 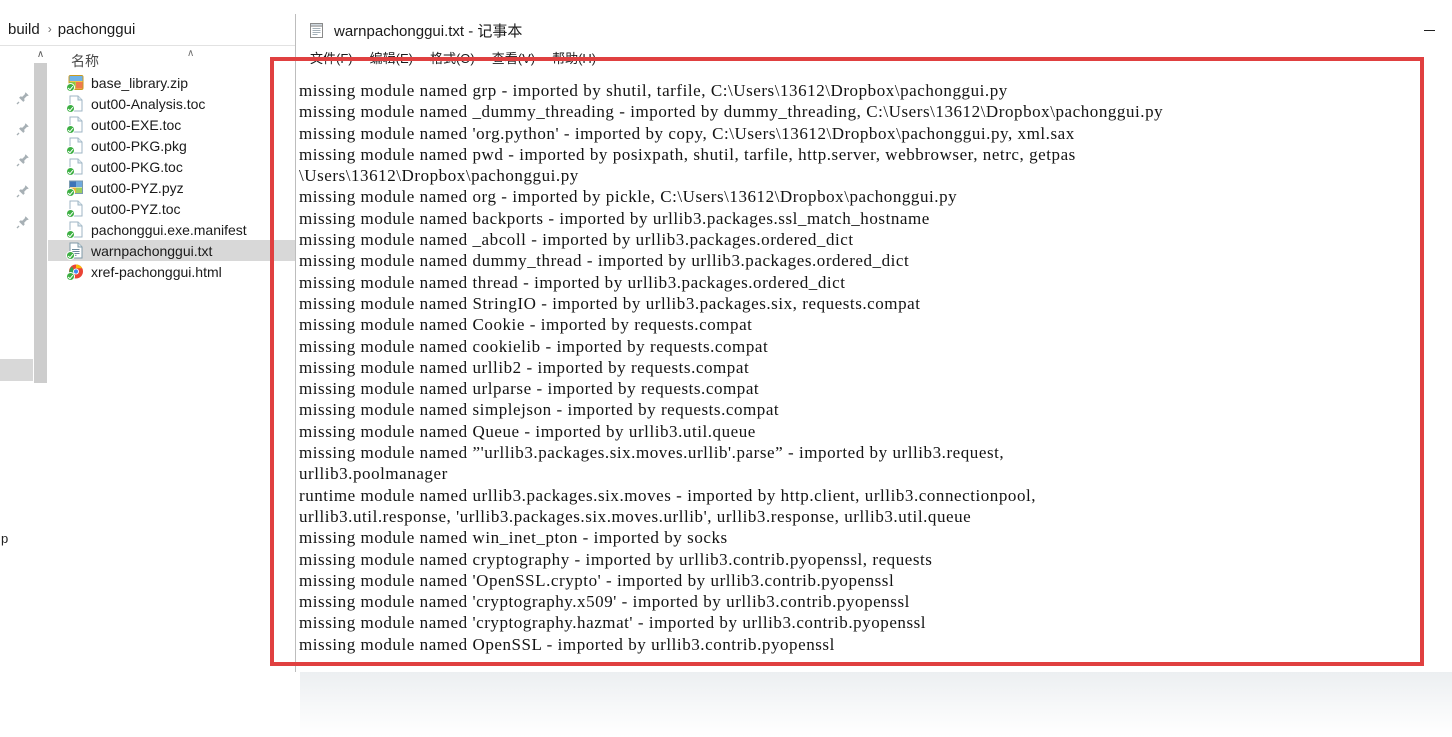 What do you see at coordinates (40, 223) in the screenshot?
I see `scrollbar-thumb` at bounding box center [40, 223].